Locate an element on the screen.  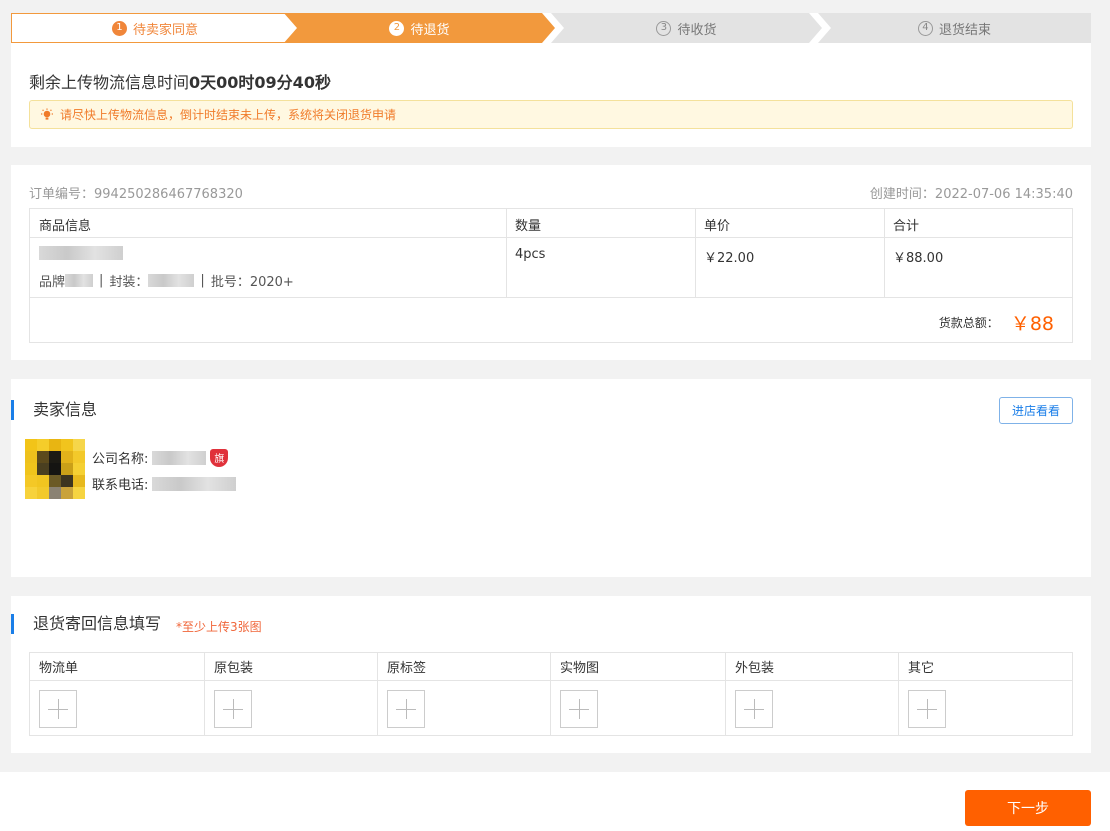
company-name-row: 公司名称: 旗 is located at coordinates (160, 457).